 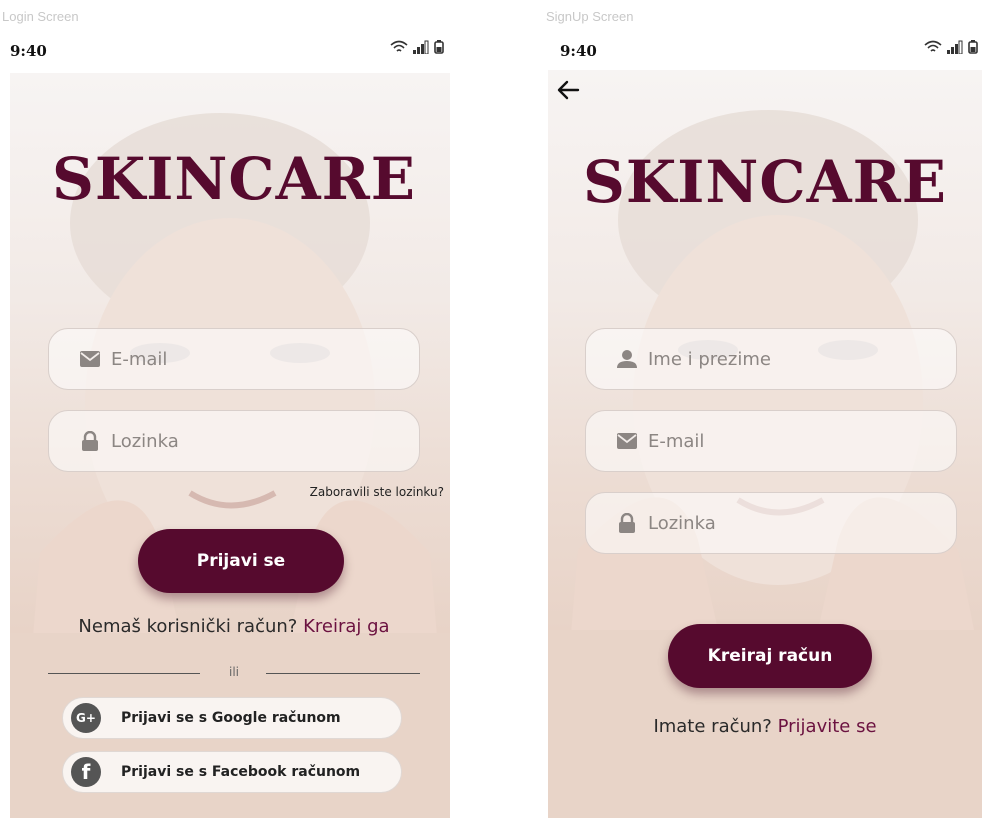 I want to click on back-arrow-icon, so click(x=571, y=90).